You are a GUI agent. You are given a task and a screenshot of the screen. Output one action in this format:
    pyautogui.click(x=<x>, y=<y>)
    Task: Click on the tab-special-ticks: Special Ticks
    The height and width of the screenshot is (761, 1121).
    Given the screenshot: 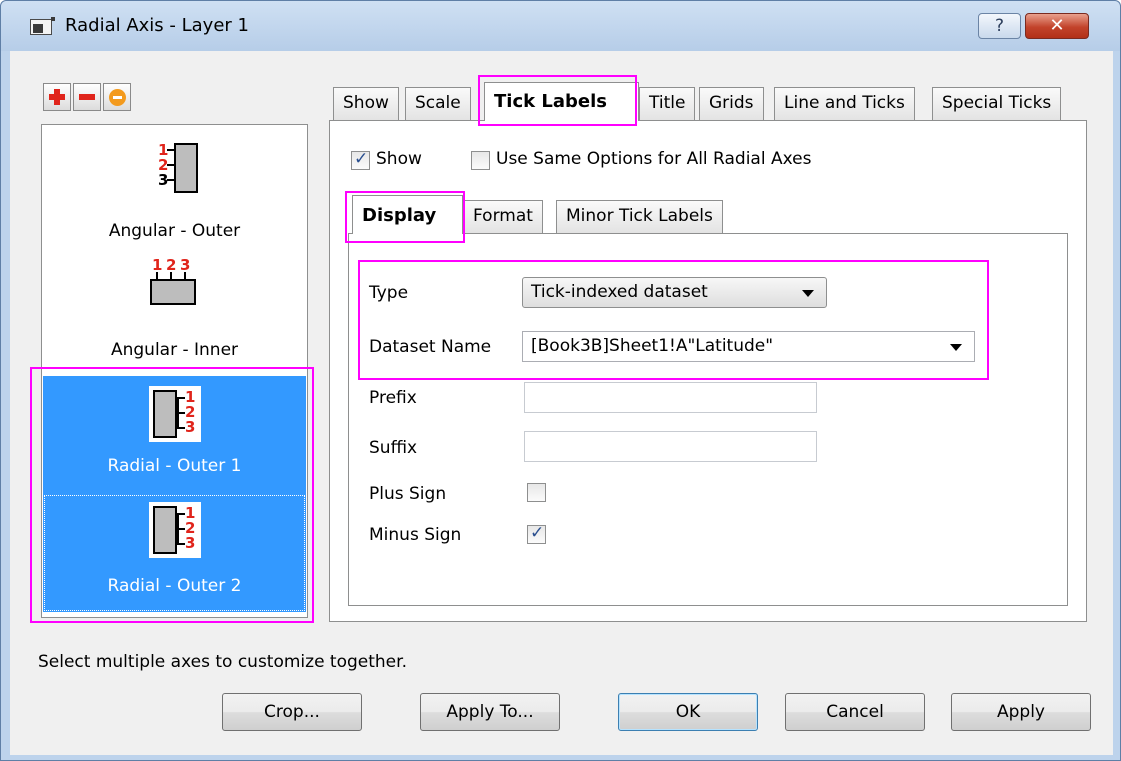 What is the action you would take?
    pyautogui.click(x=997, y=103)
    